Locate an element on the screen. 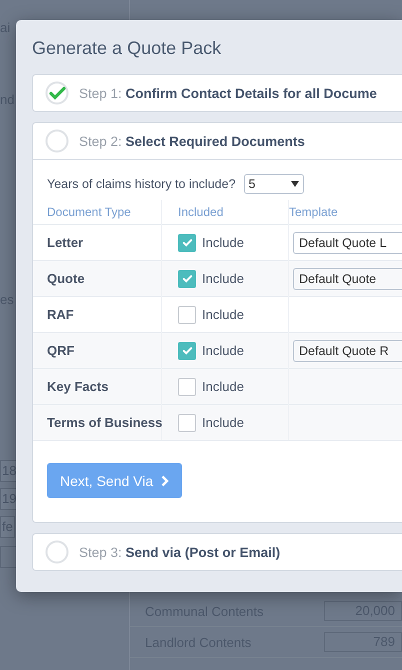  step-label: Step 1: Confirm Contact Details for all Docume is located at coordinates (228, 93).